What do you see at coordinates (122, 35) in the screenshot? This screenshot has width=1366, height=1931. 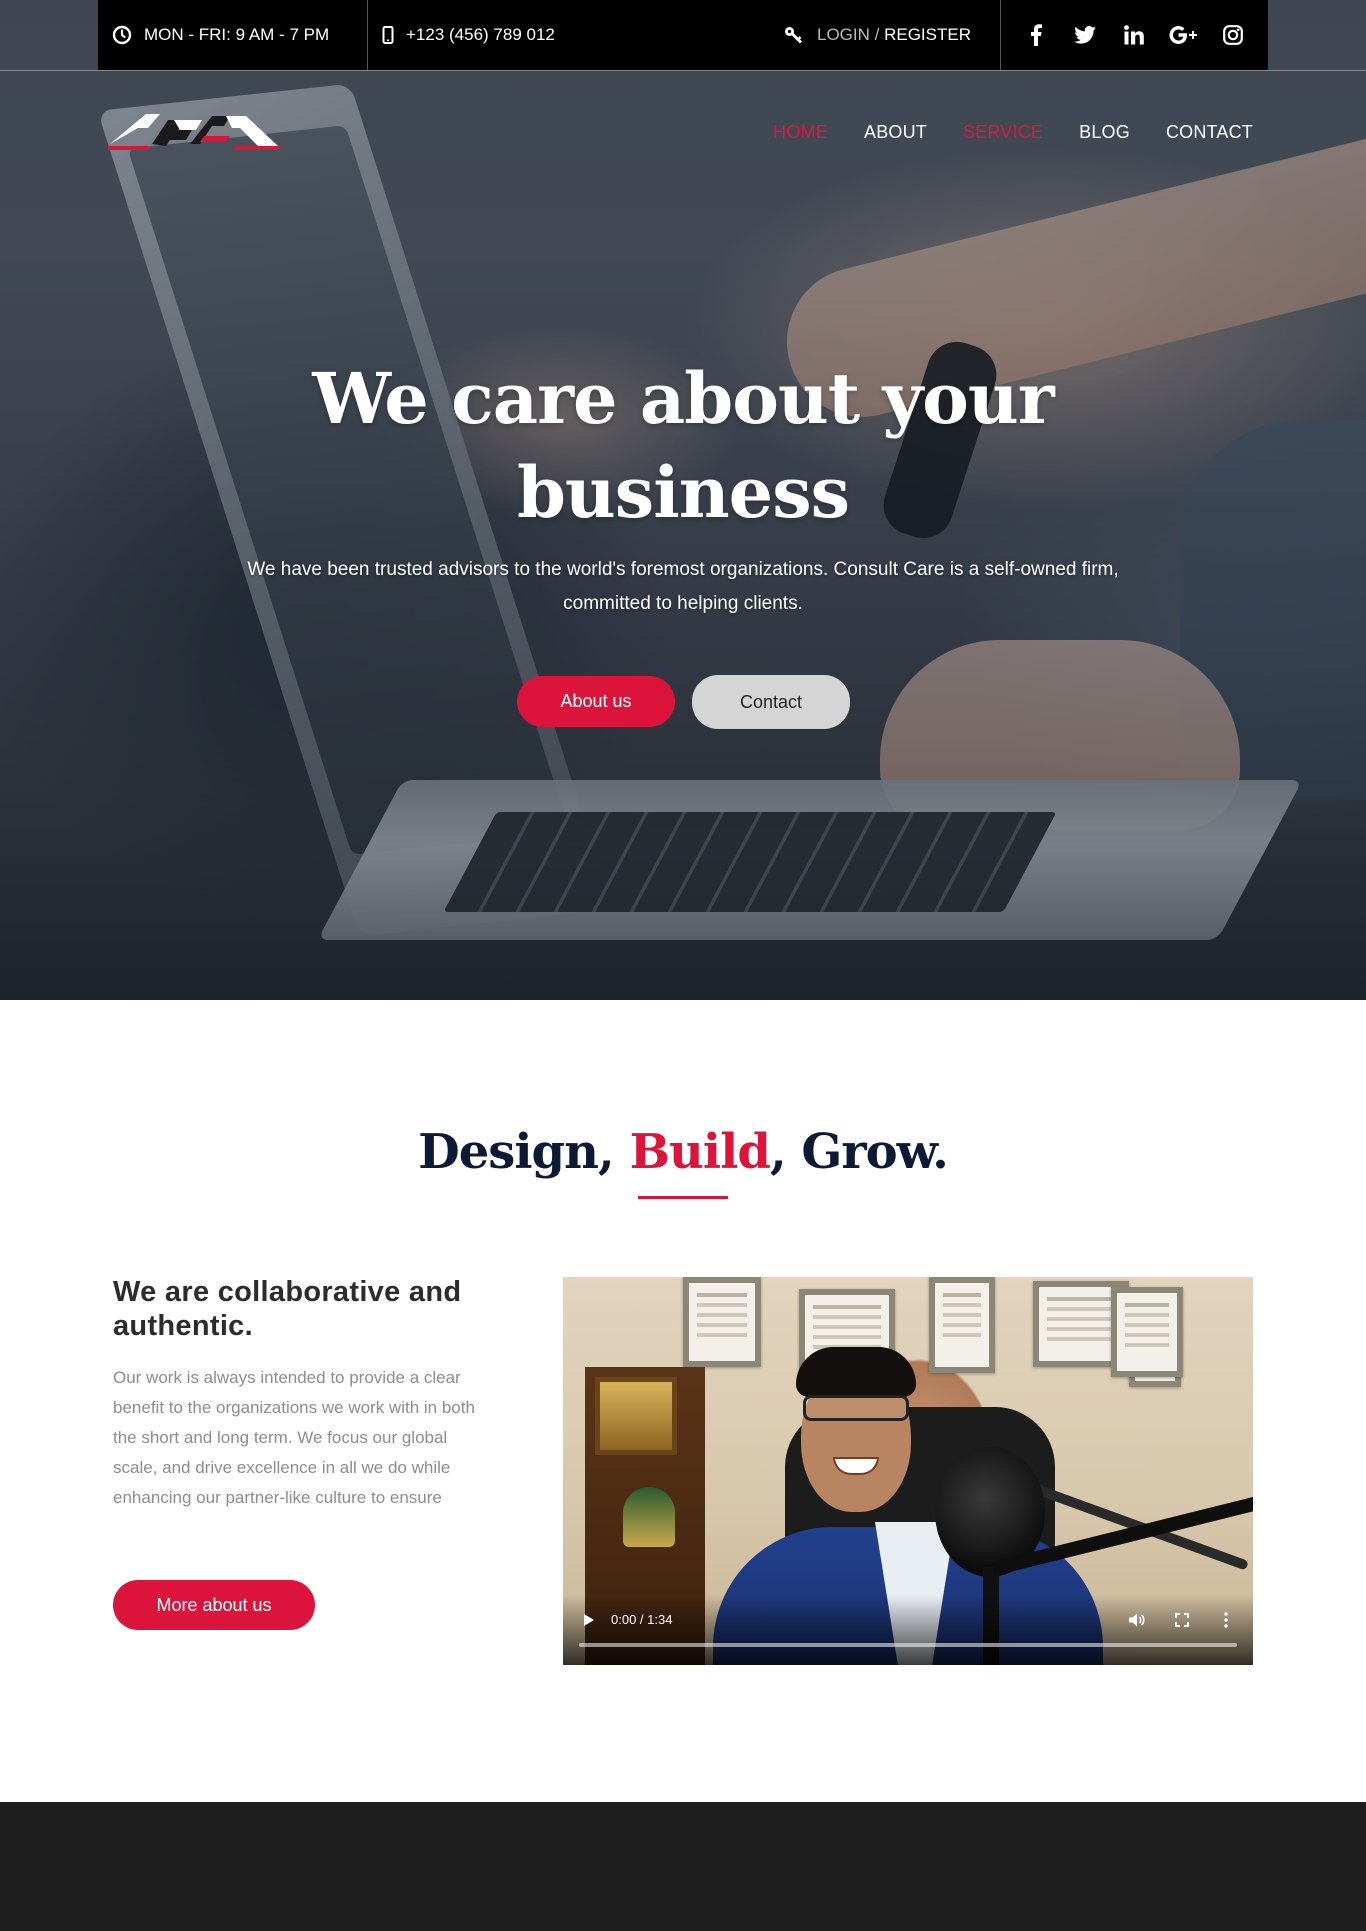 I see `clock-icon` at bounding box center [122, 35].